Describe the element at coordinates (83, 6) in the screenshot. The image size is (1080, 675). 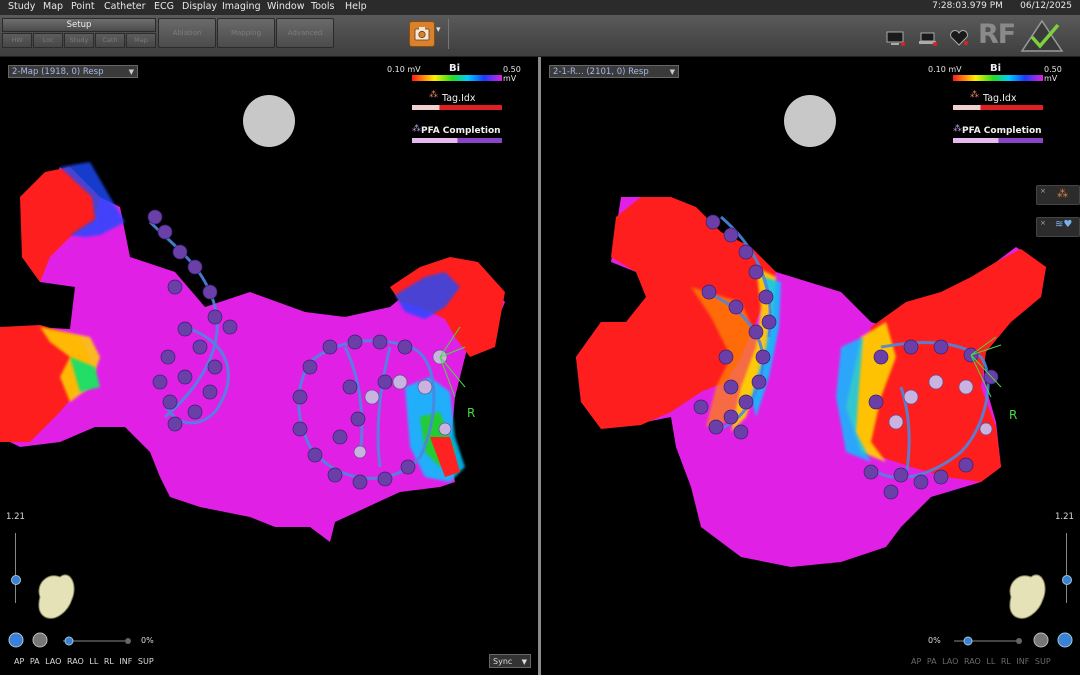
I see `menu-point: Point` at that location.